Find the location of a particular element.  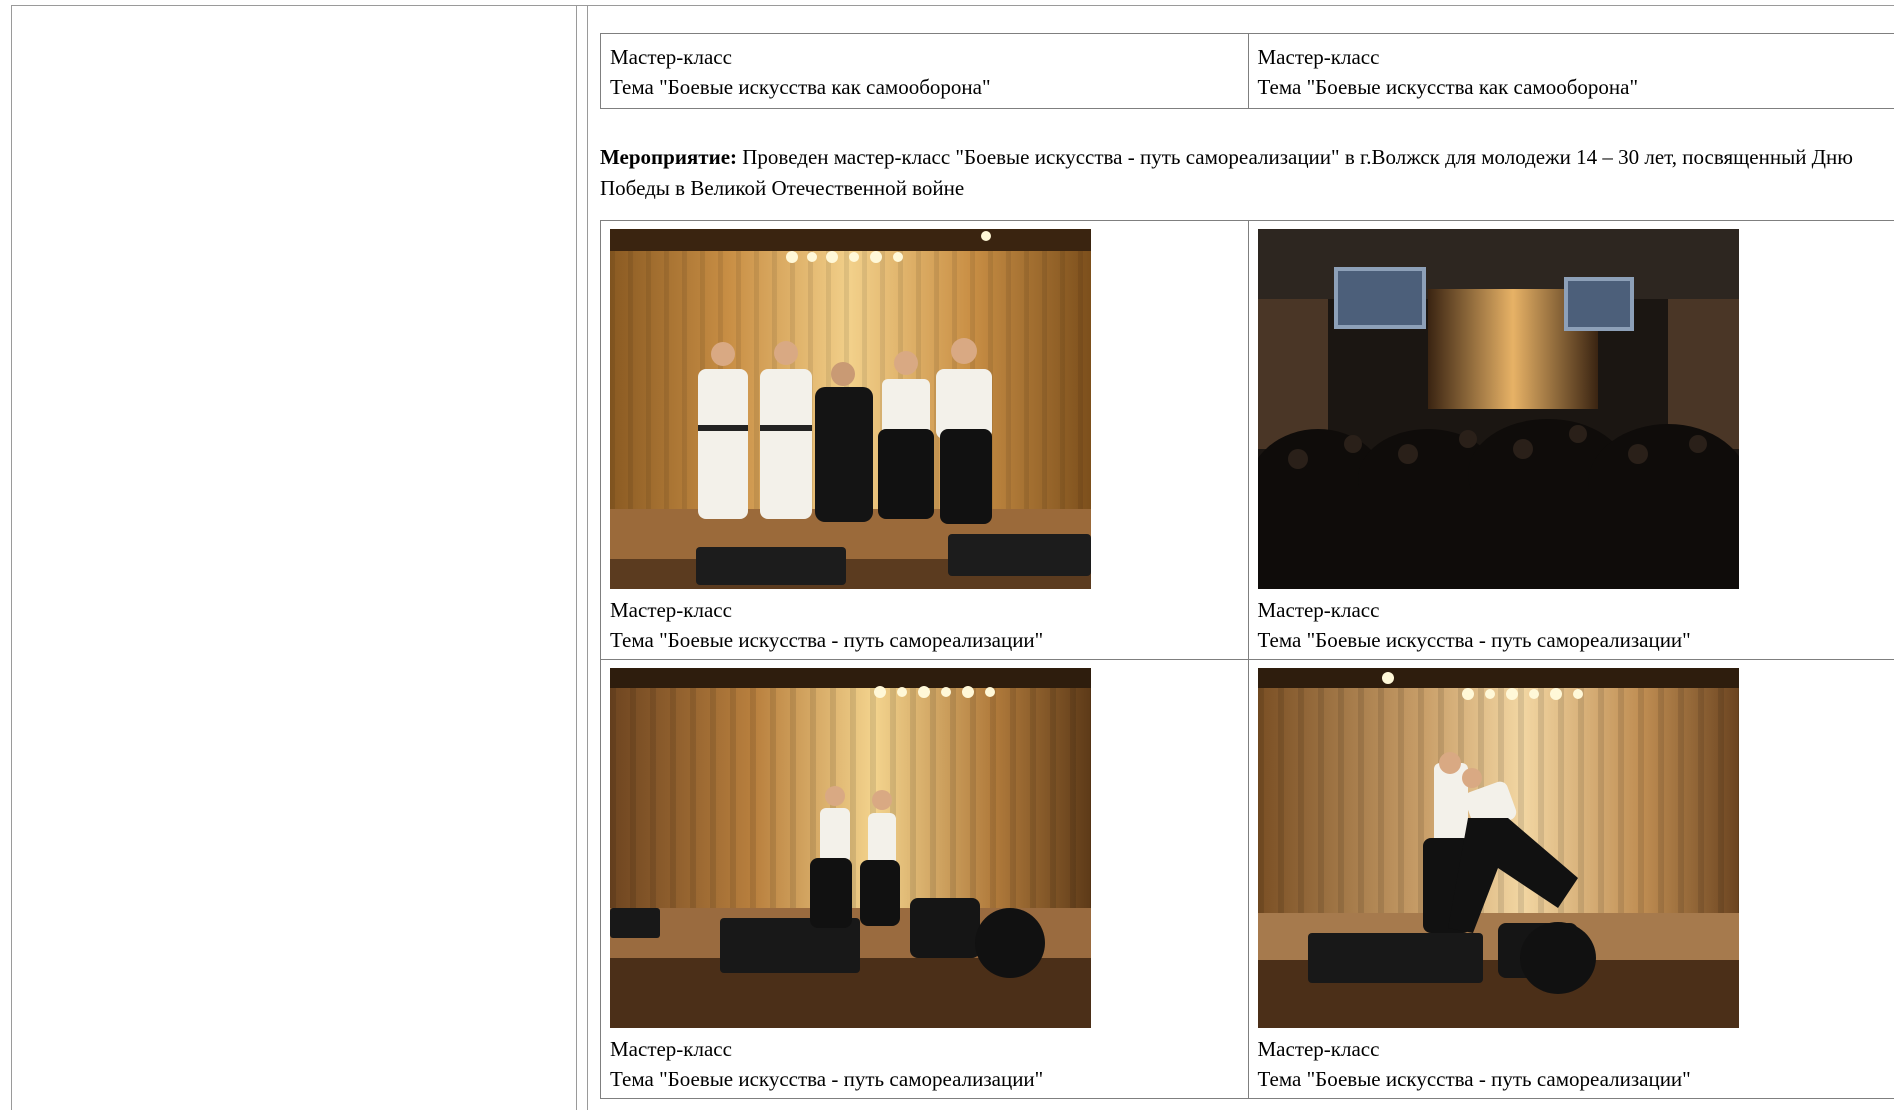

photo-demonstration-pair is located at coordinates (850, 848).